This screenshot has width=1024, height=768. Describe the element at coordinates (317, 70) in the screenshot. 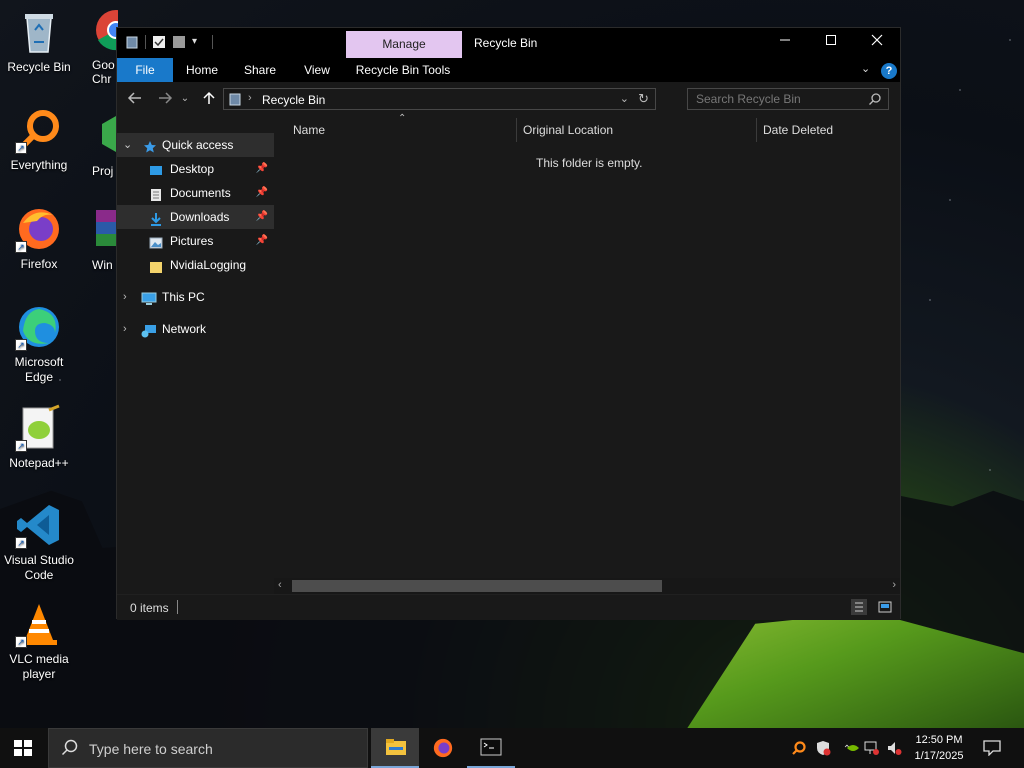

I see `tab-view: View` at that location.